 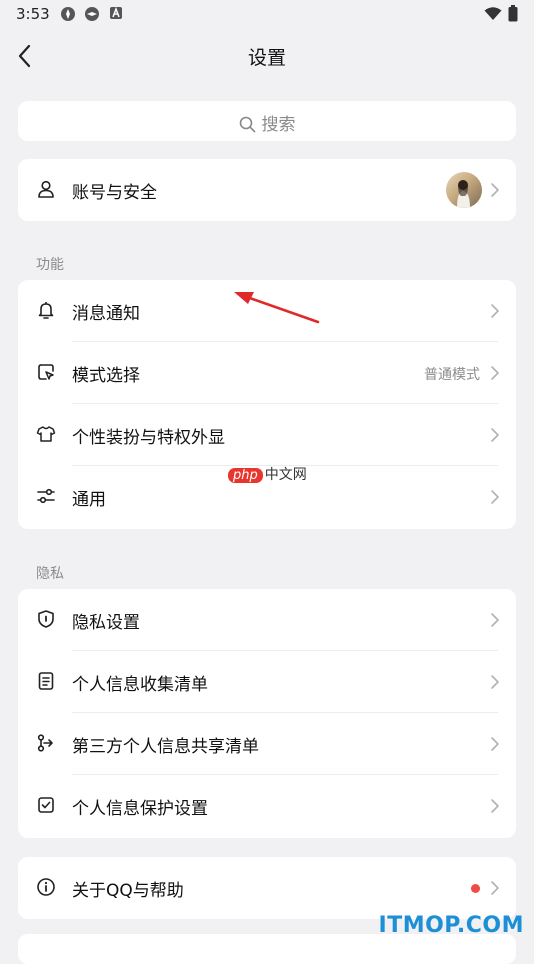 I want to click on search-icon, so click(x=247, y=124).